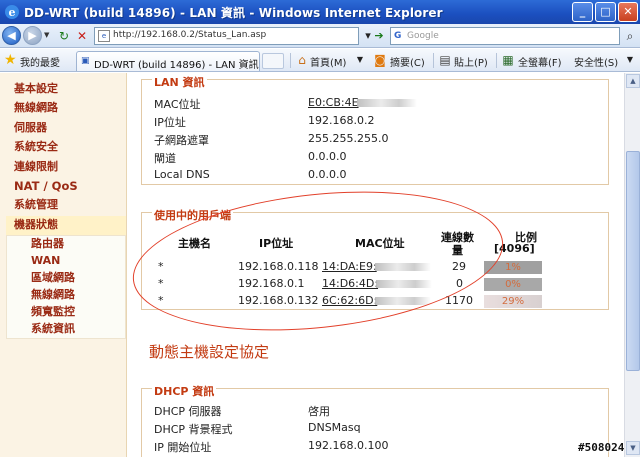  What do you see at coordinates (192, 215) in the screenshot?
I see `active-clients-legend: 使用中的用戶端` at bounding box center [192, 215].